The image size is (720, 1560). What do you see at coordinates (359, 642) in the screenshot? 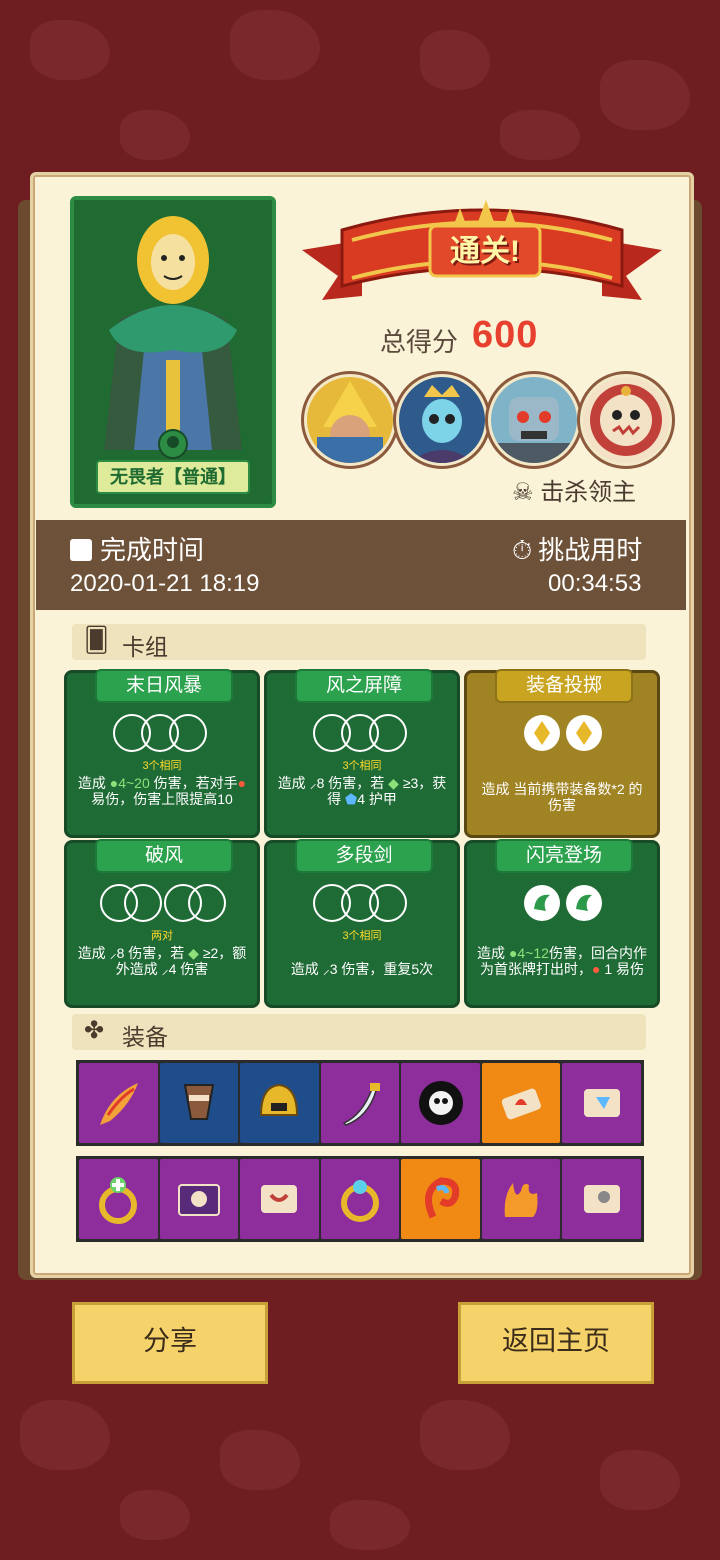
I see `deck-section-header: 🂠 卡组` at bounding box center [359, 642].